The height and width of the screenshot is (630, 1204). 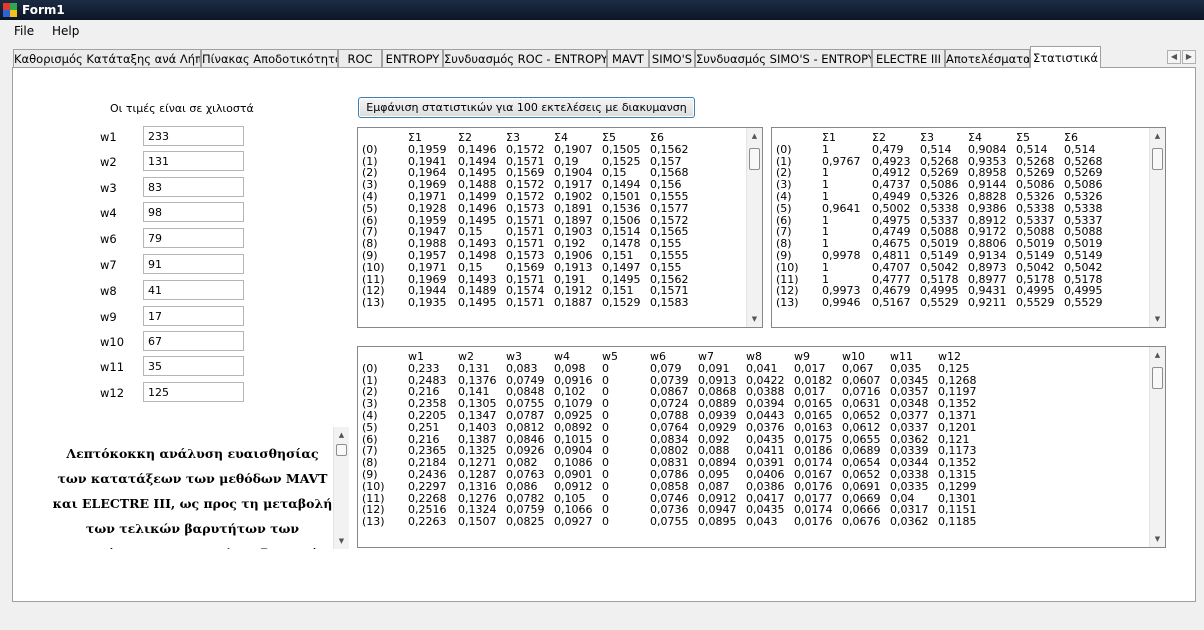 I want to click on list-cell: 0,0755, so click(x=669, y=522).